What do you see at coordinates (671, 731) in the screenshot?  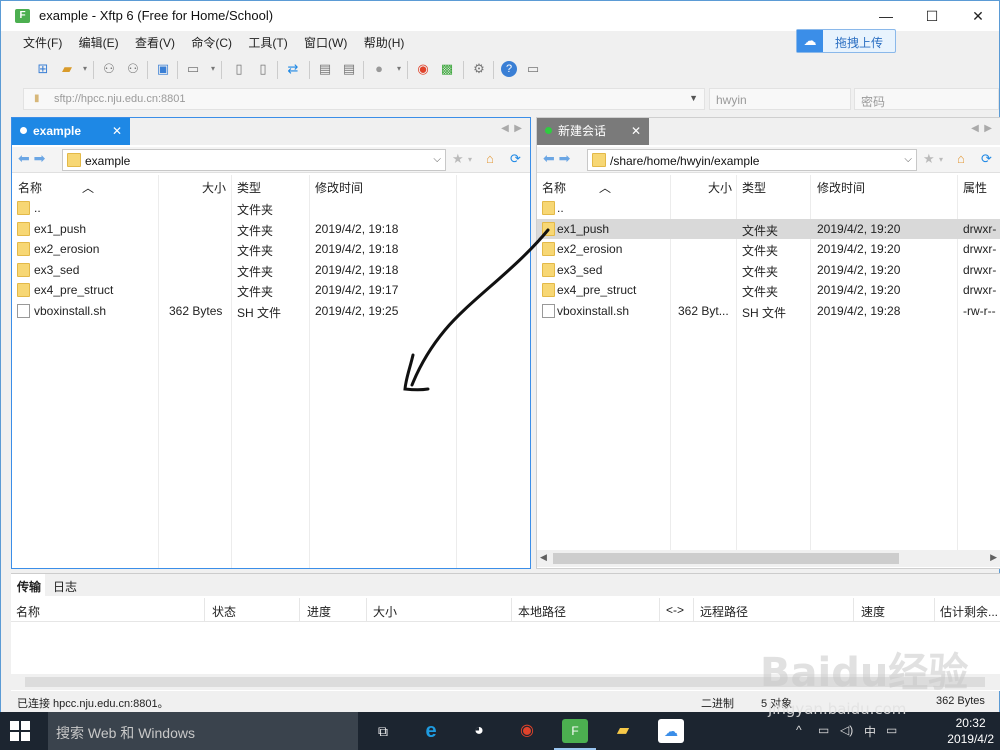 I see `baidu-netdisk-icon: ☁` at bounding box center [671, 731].